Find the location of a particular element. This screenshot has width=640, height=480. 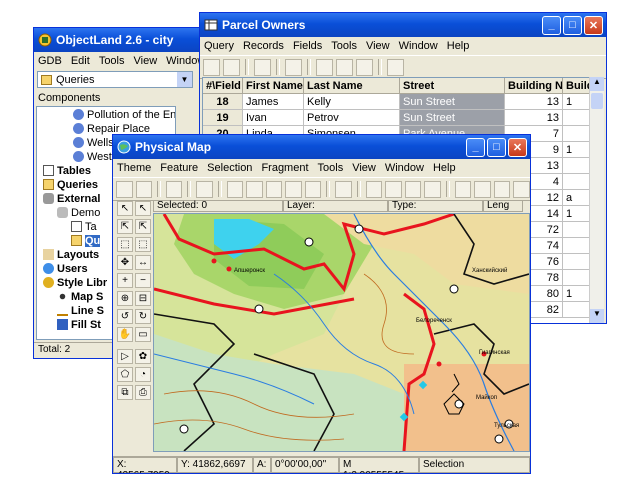

menu-theme: Theme is located at coordinates (134, 168).